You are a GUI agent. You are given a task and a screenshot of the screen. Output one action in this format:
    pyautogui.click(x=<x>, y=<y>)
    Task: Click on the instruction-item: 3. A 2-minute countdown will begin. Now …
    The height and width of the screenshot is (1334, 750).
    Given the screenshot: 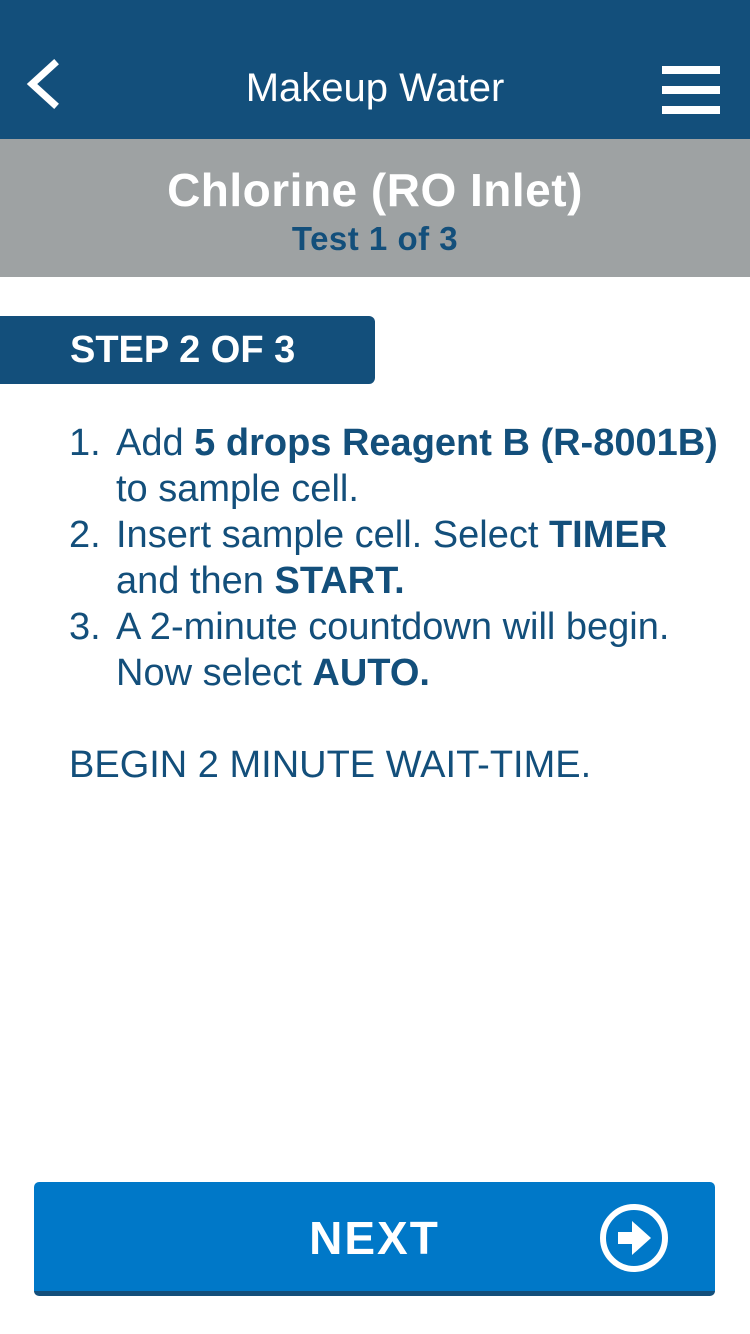 What is the action you would take?
    pyautogui.click(x=399, y=650)
    